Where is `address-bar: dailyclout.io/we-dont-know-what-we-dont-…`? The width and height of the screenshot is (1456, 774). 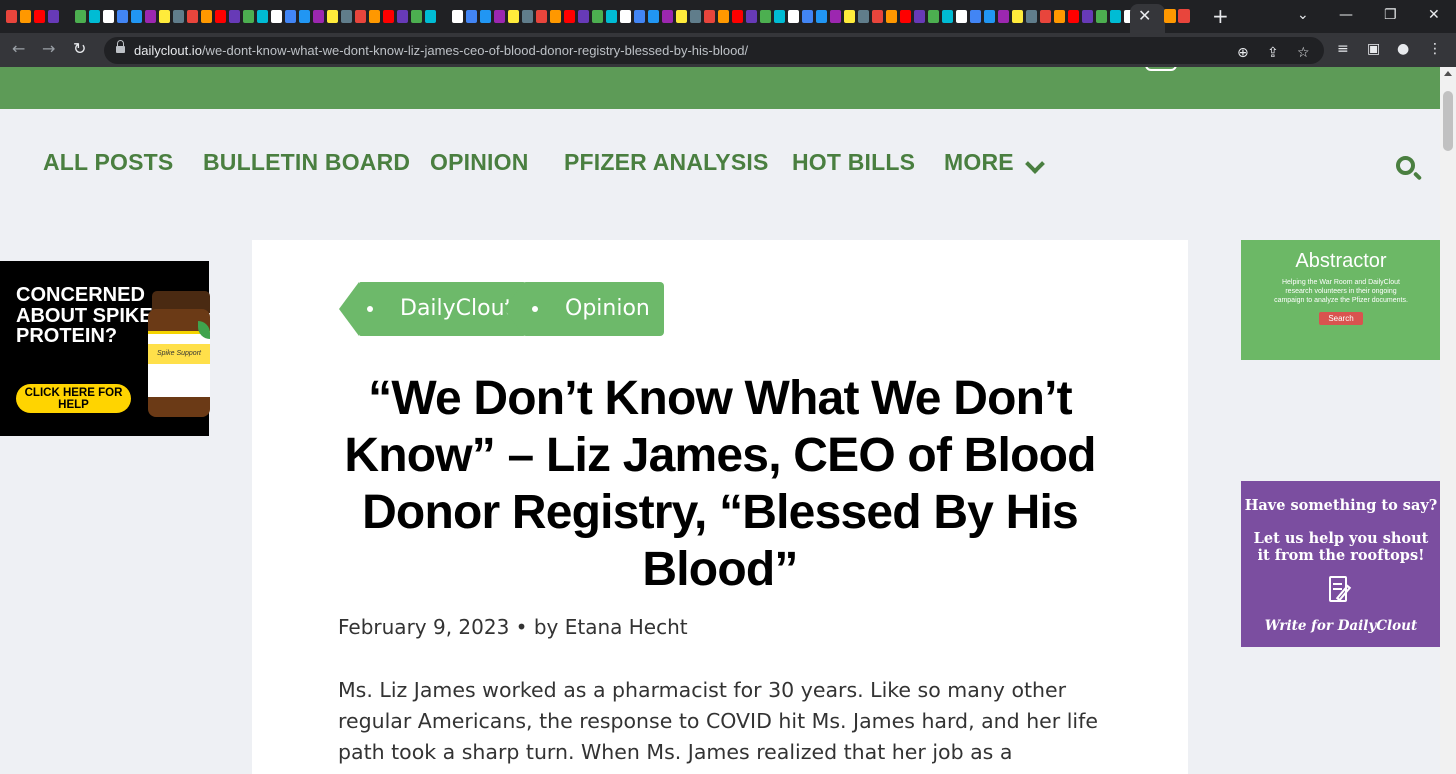 address-bar: dailyclout.io/we-dont-know-what-we-dont-… is located at coordinates (714, 50).